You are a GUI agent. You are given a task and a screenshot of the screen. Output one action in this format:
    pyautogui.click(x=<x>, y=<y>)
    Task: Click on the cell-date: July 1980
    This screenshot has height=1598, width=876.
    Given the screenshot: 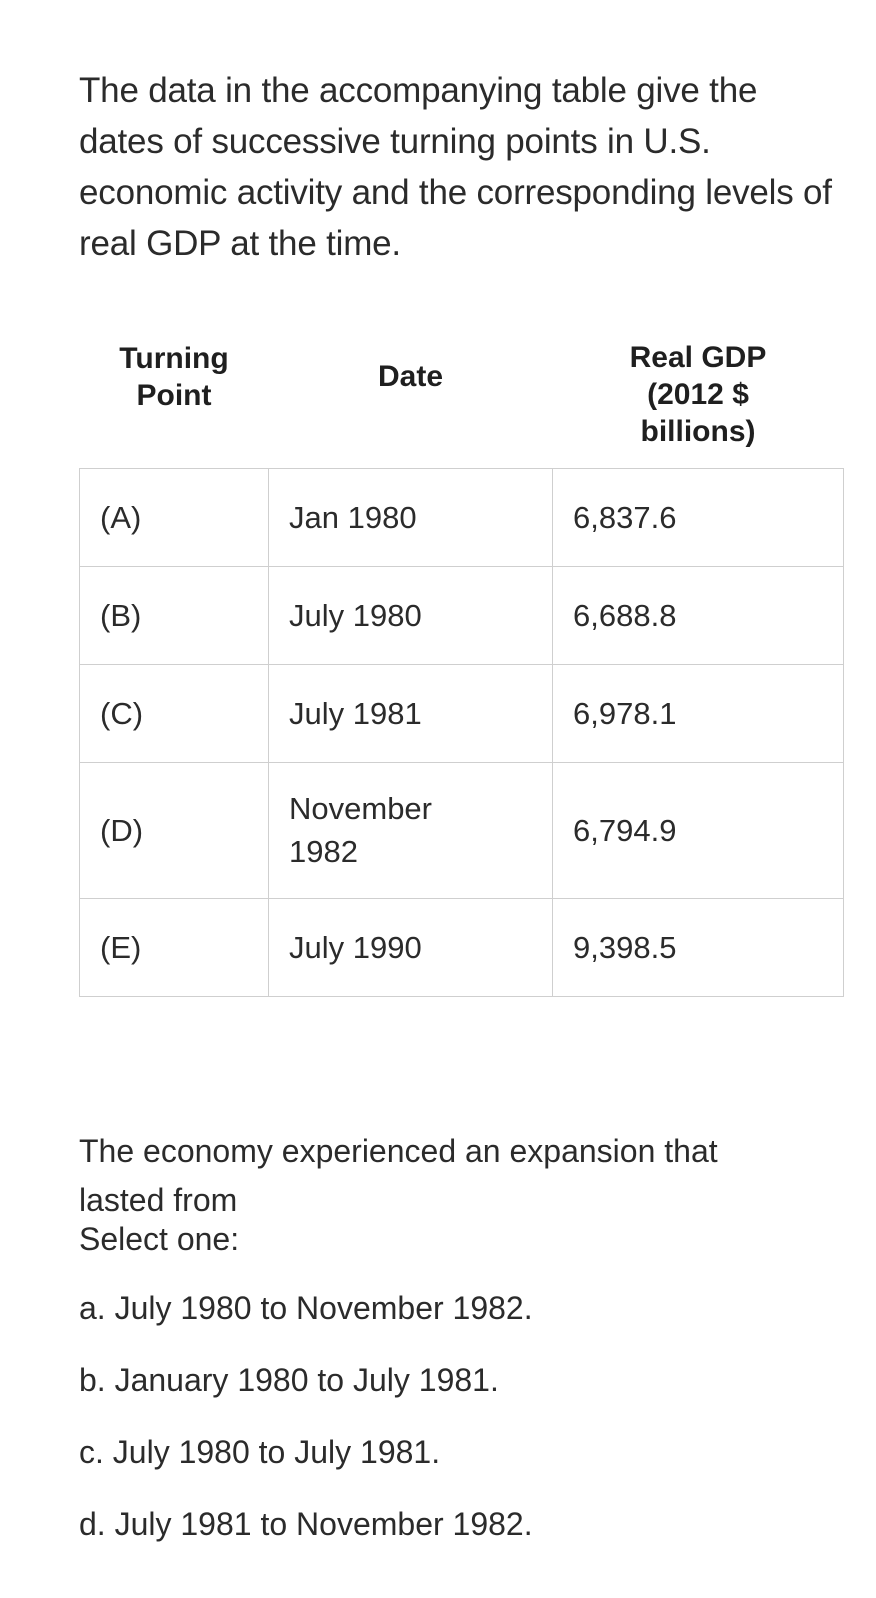 What is the action you would take?
    pyautogui.click(x=410, y=615)
    